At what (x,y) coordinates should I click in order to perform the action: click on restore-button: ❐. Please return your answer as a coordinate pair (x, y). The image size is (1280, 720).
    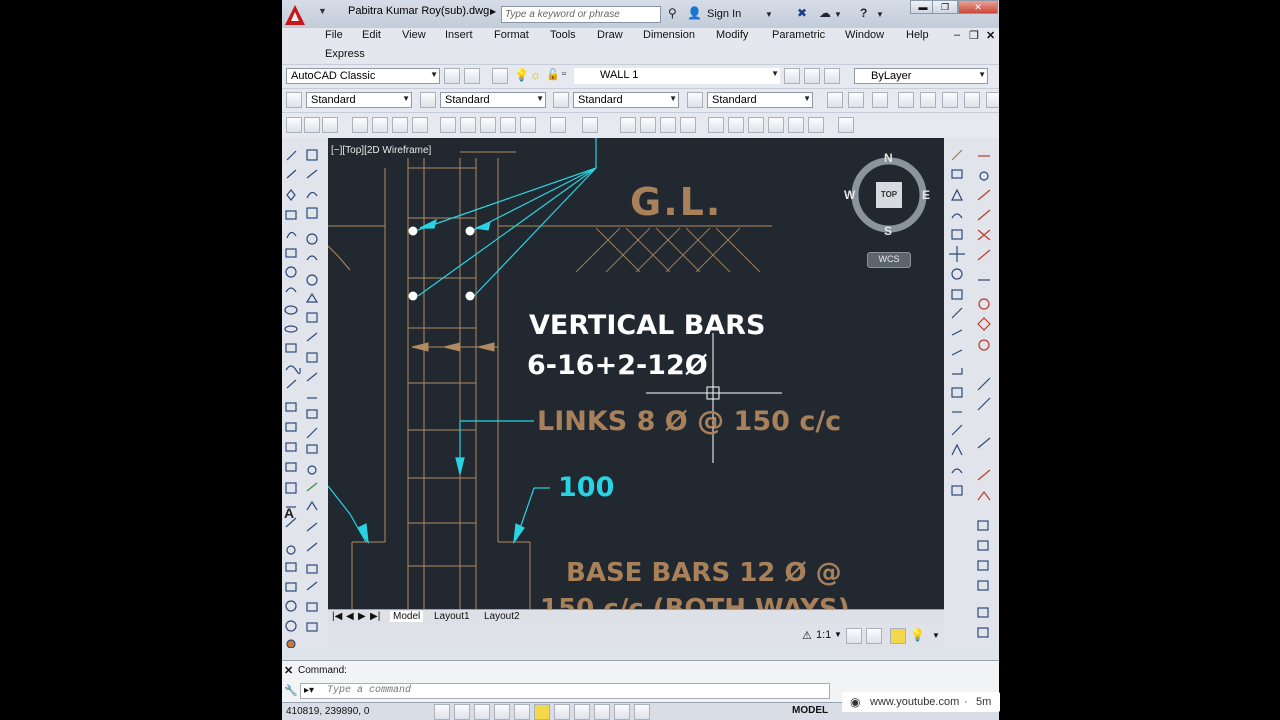
    Looking at the image, I should click on (945, 7).